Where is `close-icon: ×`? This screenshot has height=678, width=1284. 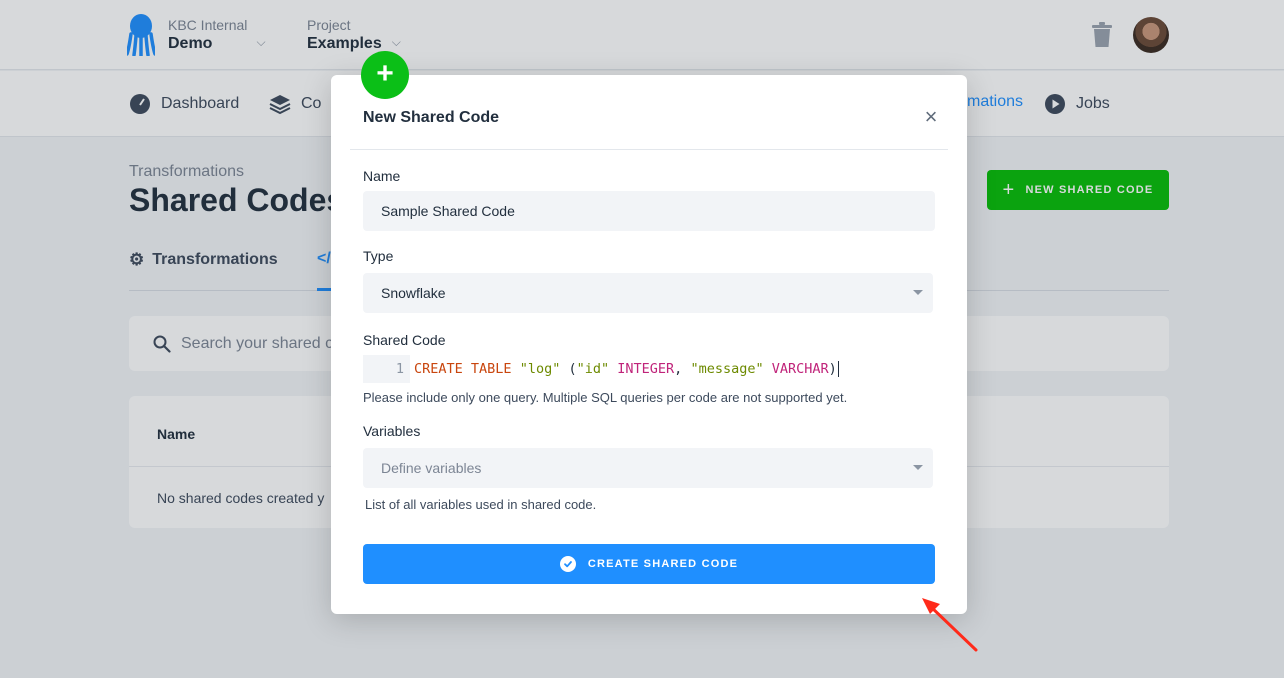
close-icon: × is located at coordinates (931, 117).